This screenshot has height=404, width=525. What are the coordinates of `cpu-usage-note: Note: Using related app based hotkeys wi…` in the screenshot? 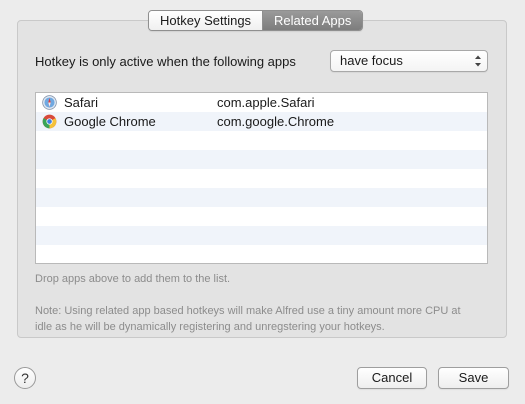 It's located at (248, 319).